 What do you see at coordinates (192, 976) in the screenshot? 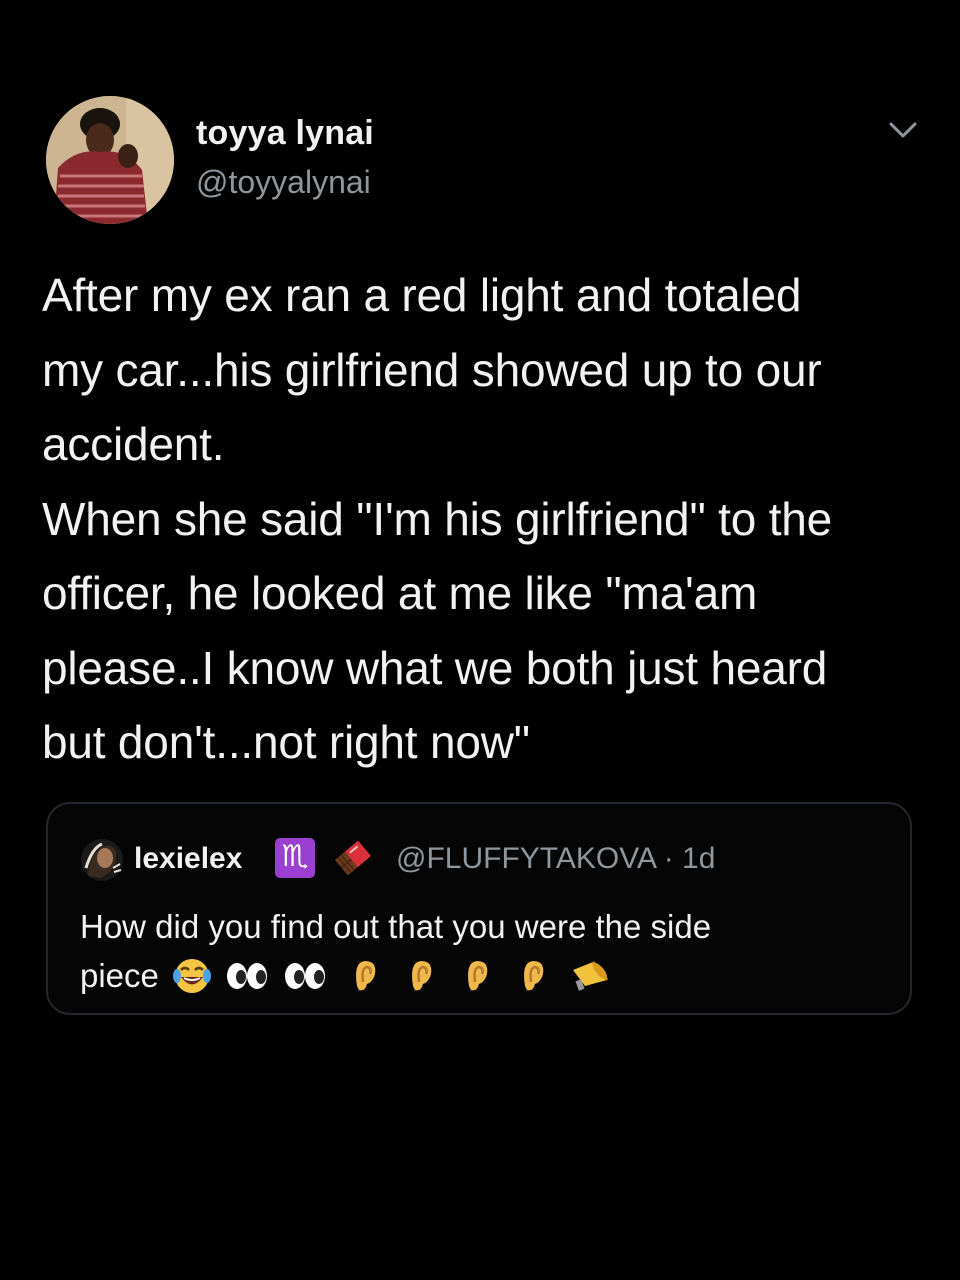
I see `tears-of-joy-icon` at bounding box center [192, 976].